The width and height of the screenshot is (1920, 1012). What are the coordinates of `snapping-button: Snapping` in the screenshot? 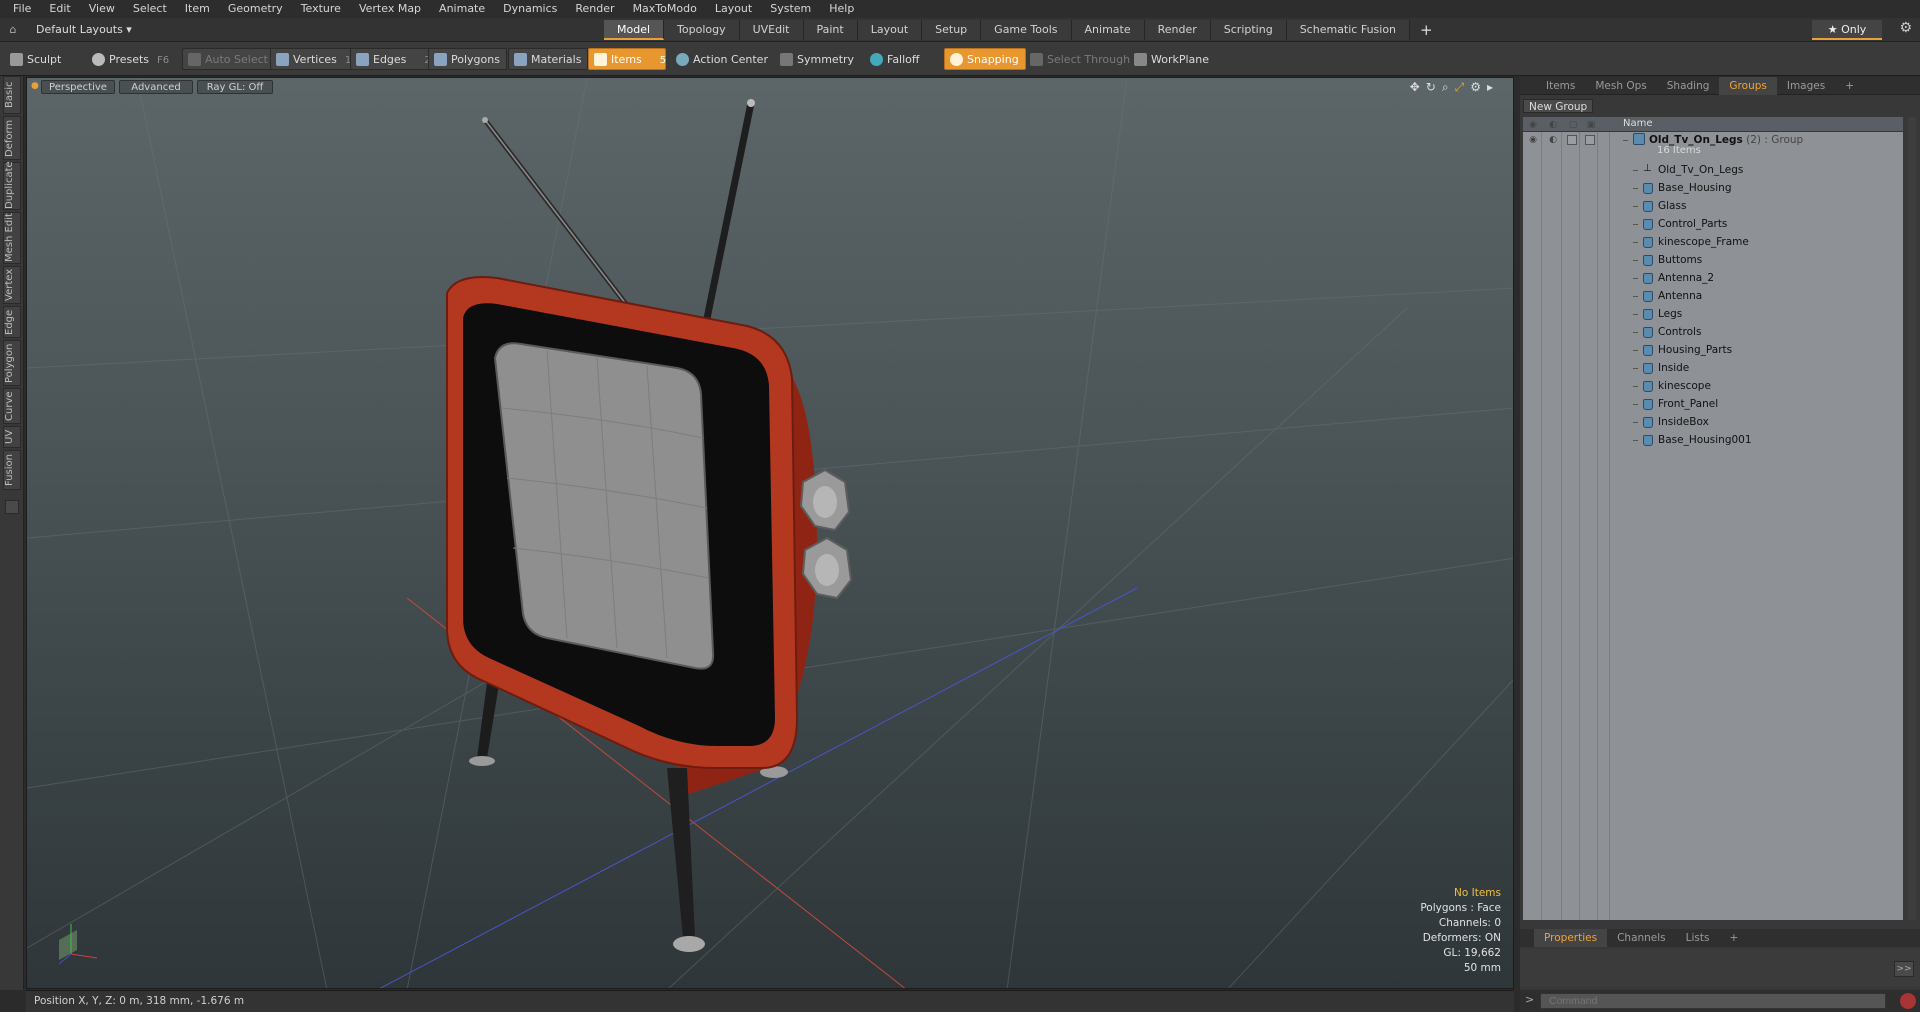 It's located at (985, 59).